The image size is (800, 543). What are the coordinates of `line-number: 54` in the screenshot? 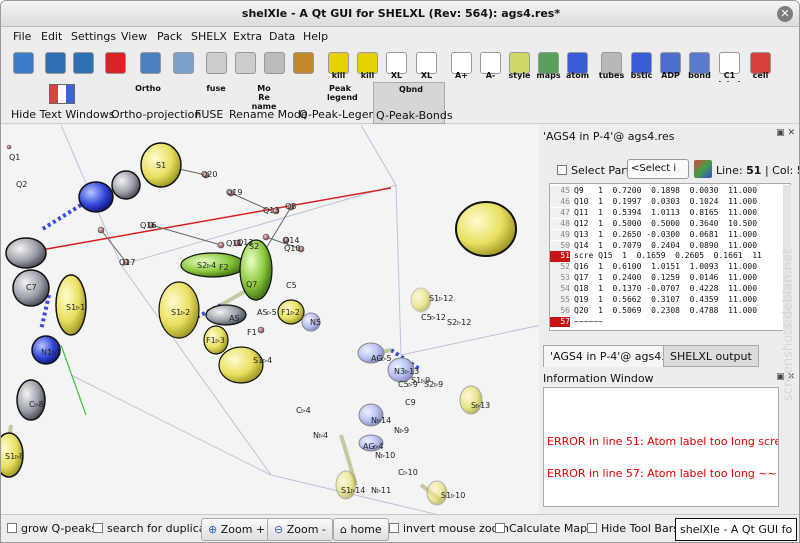 It's located at (560, 289).